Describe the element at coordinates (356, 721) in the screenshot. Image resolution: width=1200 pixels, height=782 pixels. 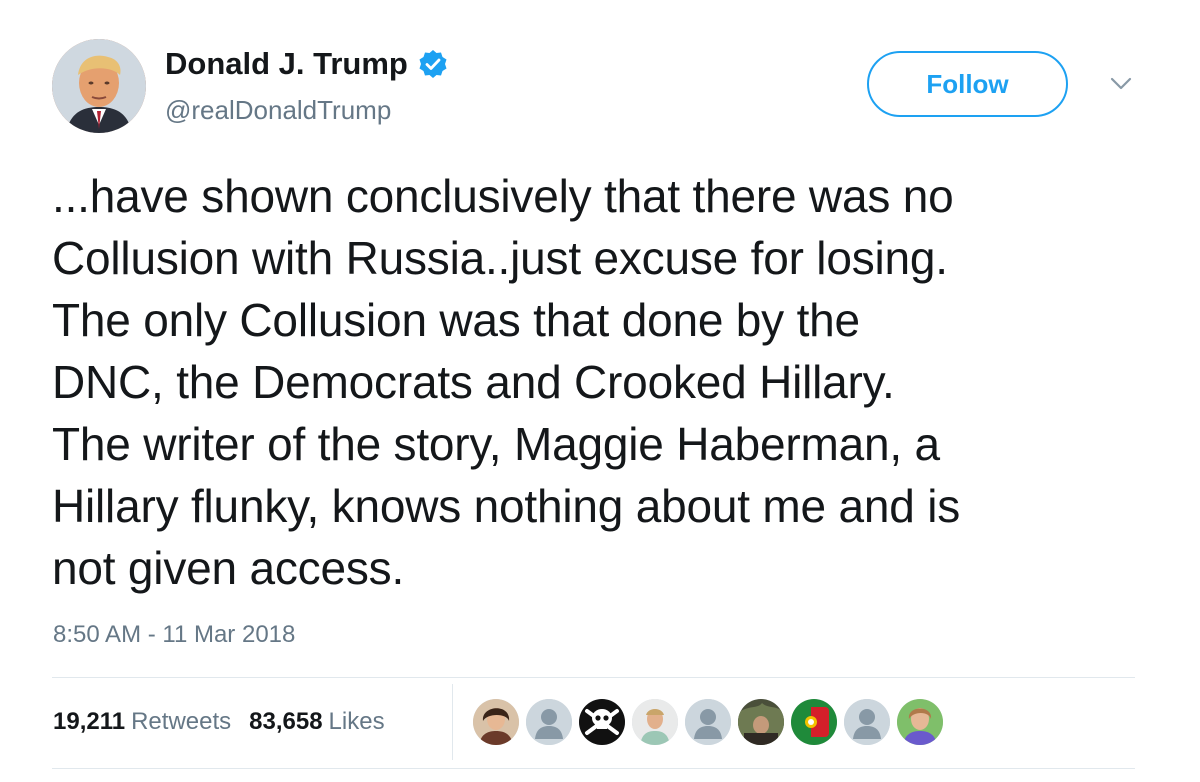
I see `likes-label: Likes` at that location.